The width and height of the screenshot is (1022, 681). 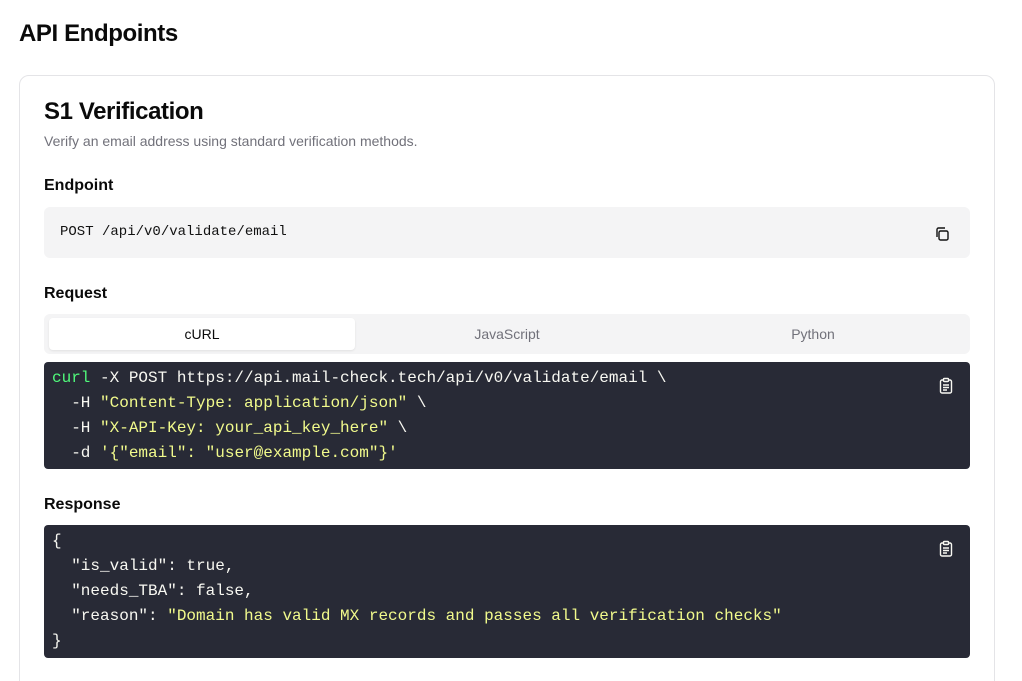 I want to click on endpoint-url: POST /api/v0/validate/email, so click(x=173, y=232).